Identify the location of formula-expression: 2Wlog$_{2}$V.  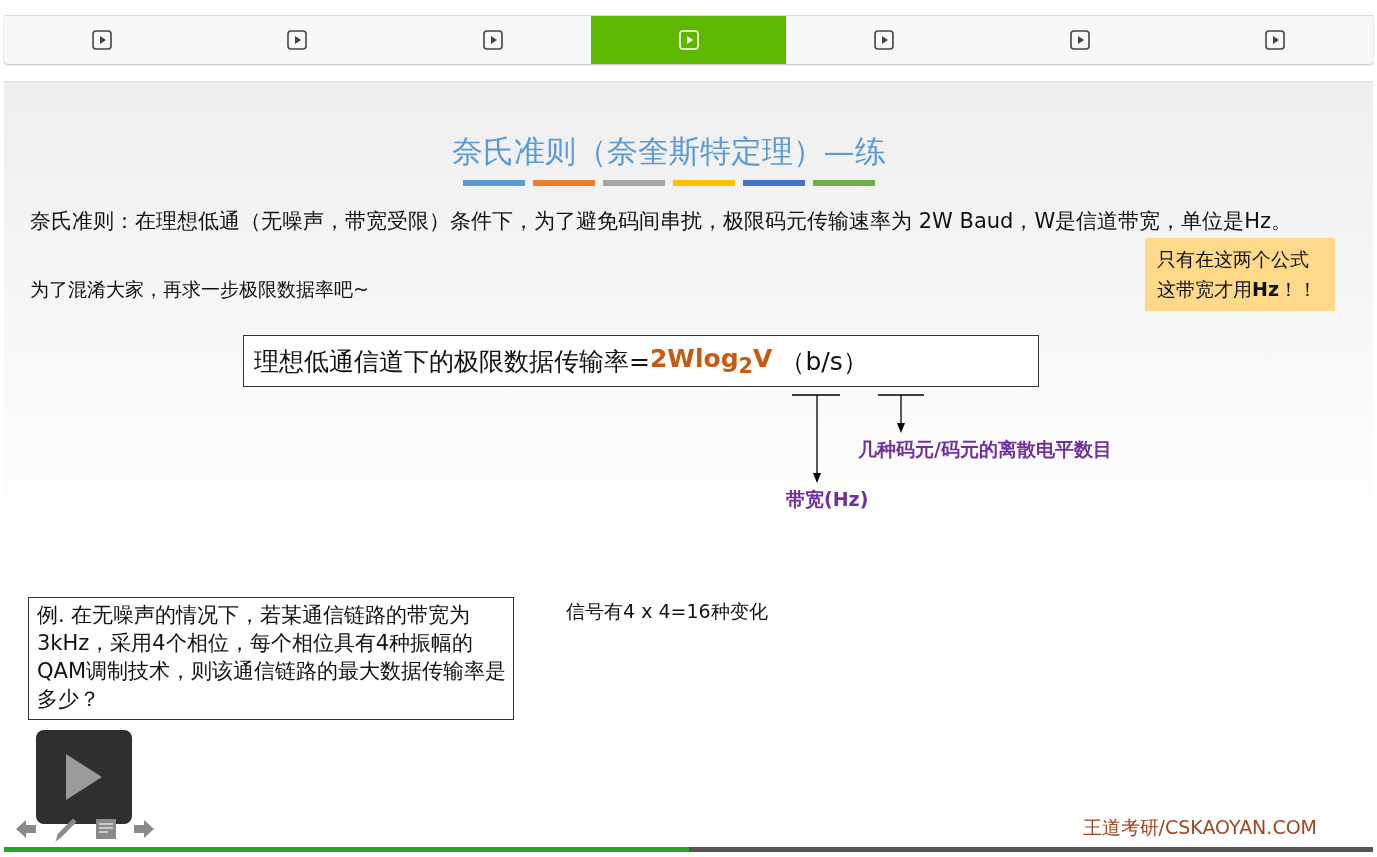
(711, 361).